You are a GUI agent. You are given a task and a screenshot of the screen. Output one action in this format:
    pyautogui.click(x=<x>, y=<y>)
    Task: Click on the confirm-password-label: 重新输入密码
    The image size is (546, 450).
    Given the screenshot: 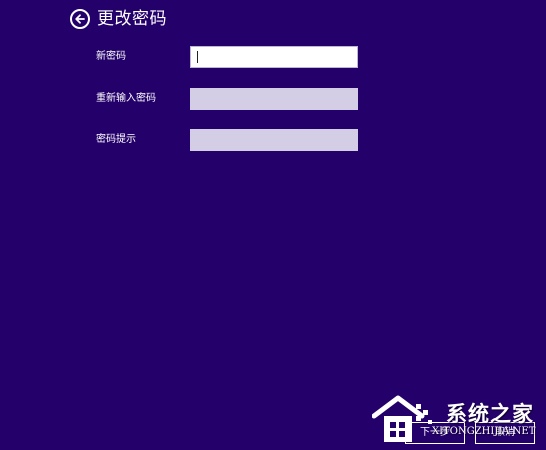 What is the action you would take?
    pyautogui.click(x=126, y=98)
    